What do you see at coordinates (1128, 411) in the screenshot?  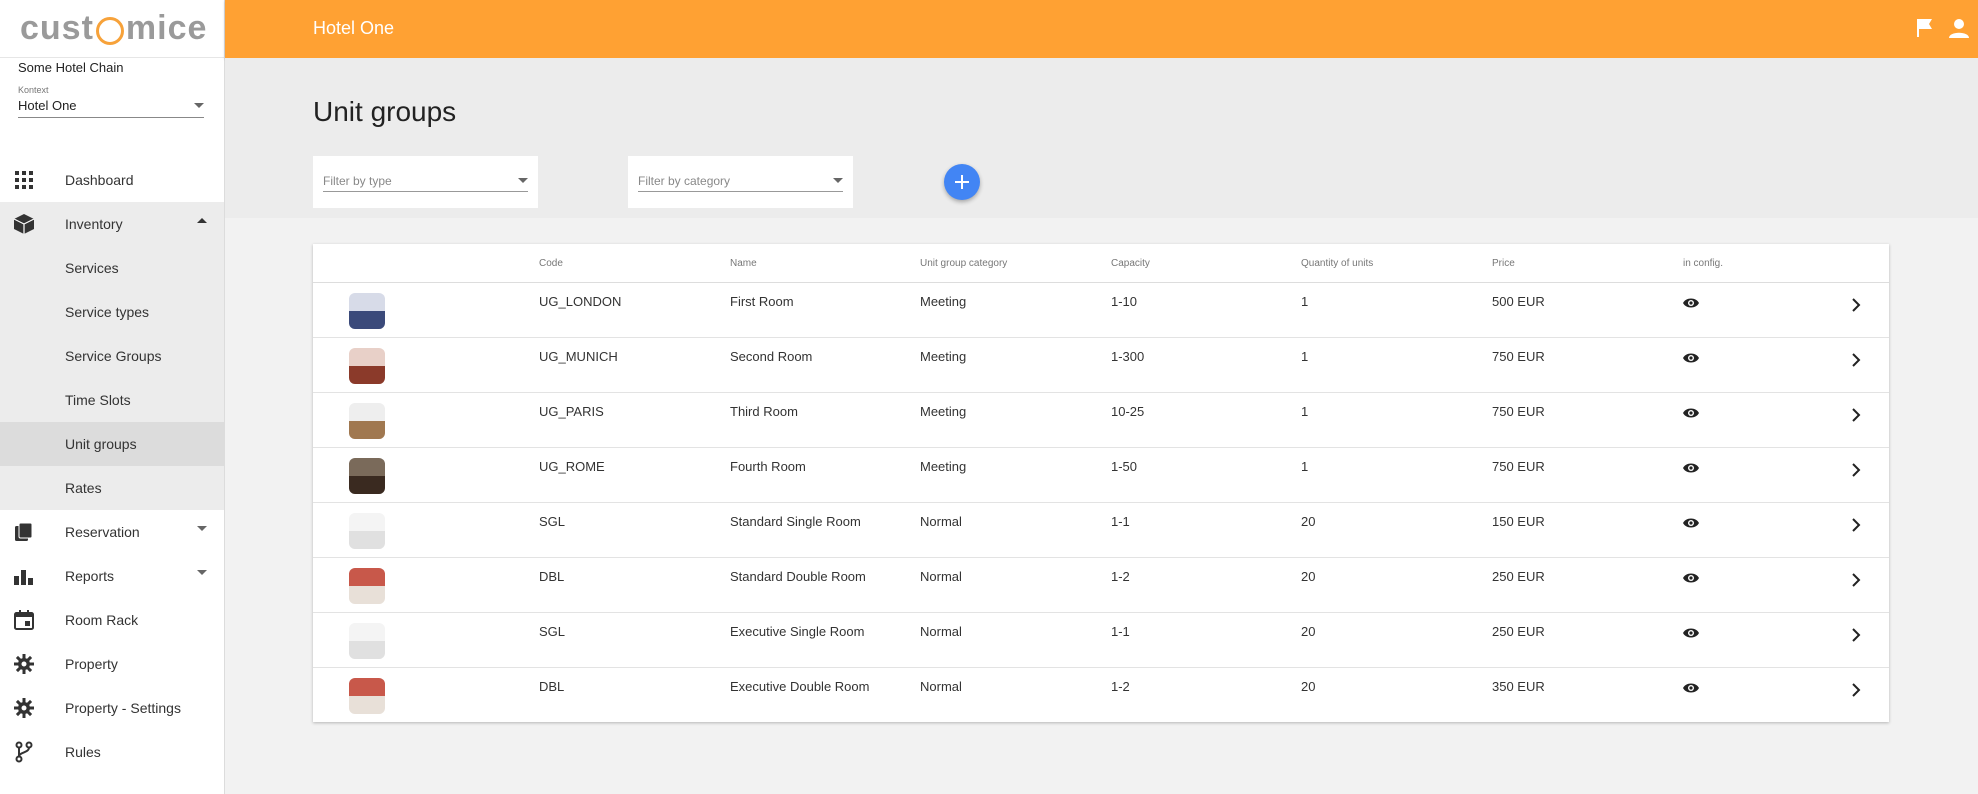 I see `cell-capacity: 10-25` at bounding box center [1128, 411].